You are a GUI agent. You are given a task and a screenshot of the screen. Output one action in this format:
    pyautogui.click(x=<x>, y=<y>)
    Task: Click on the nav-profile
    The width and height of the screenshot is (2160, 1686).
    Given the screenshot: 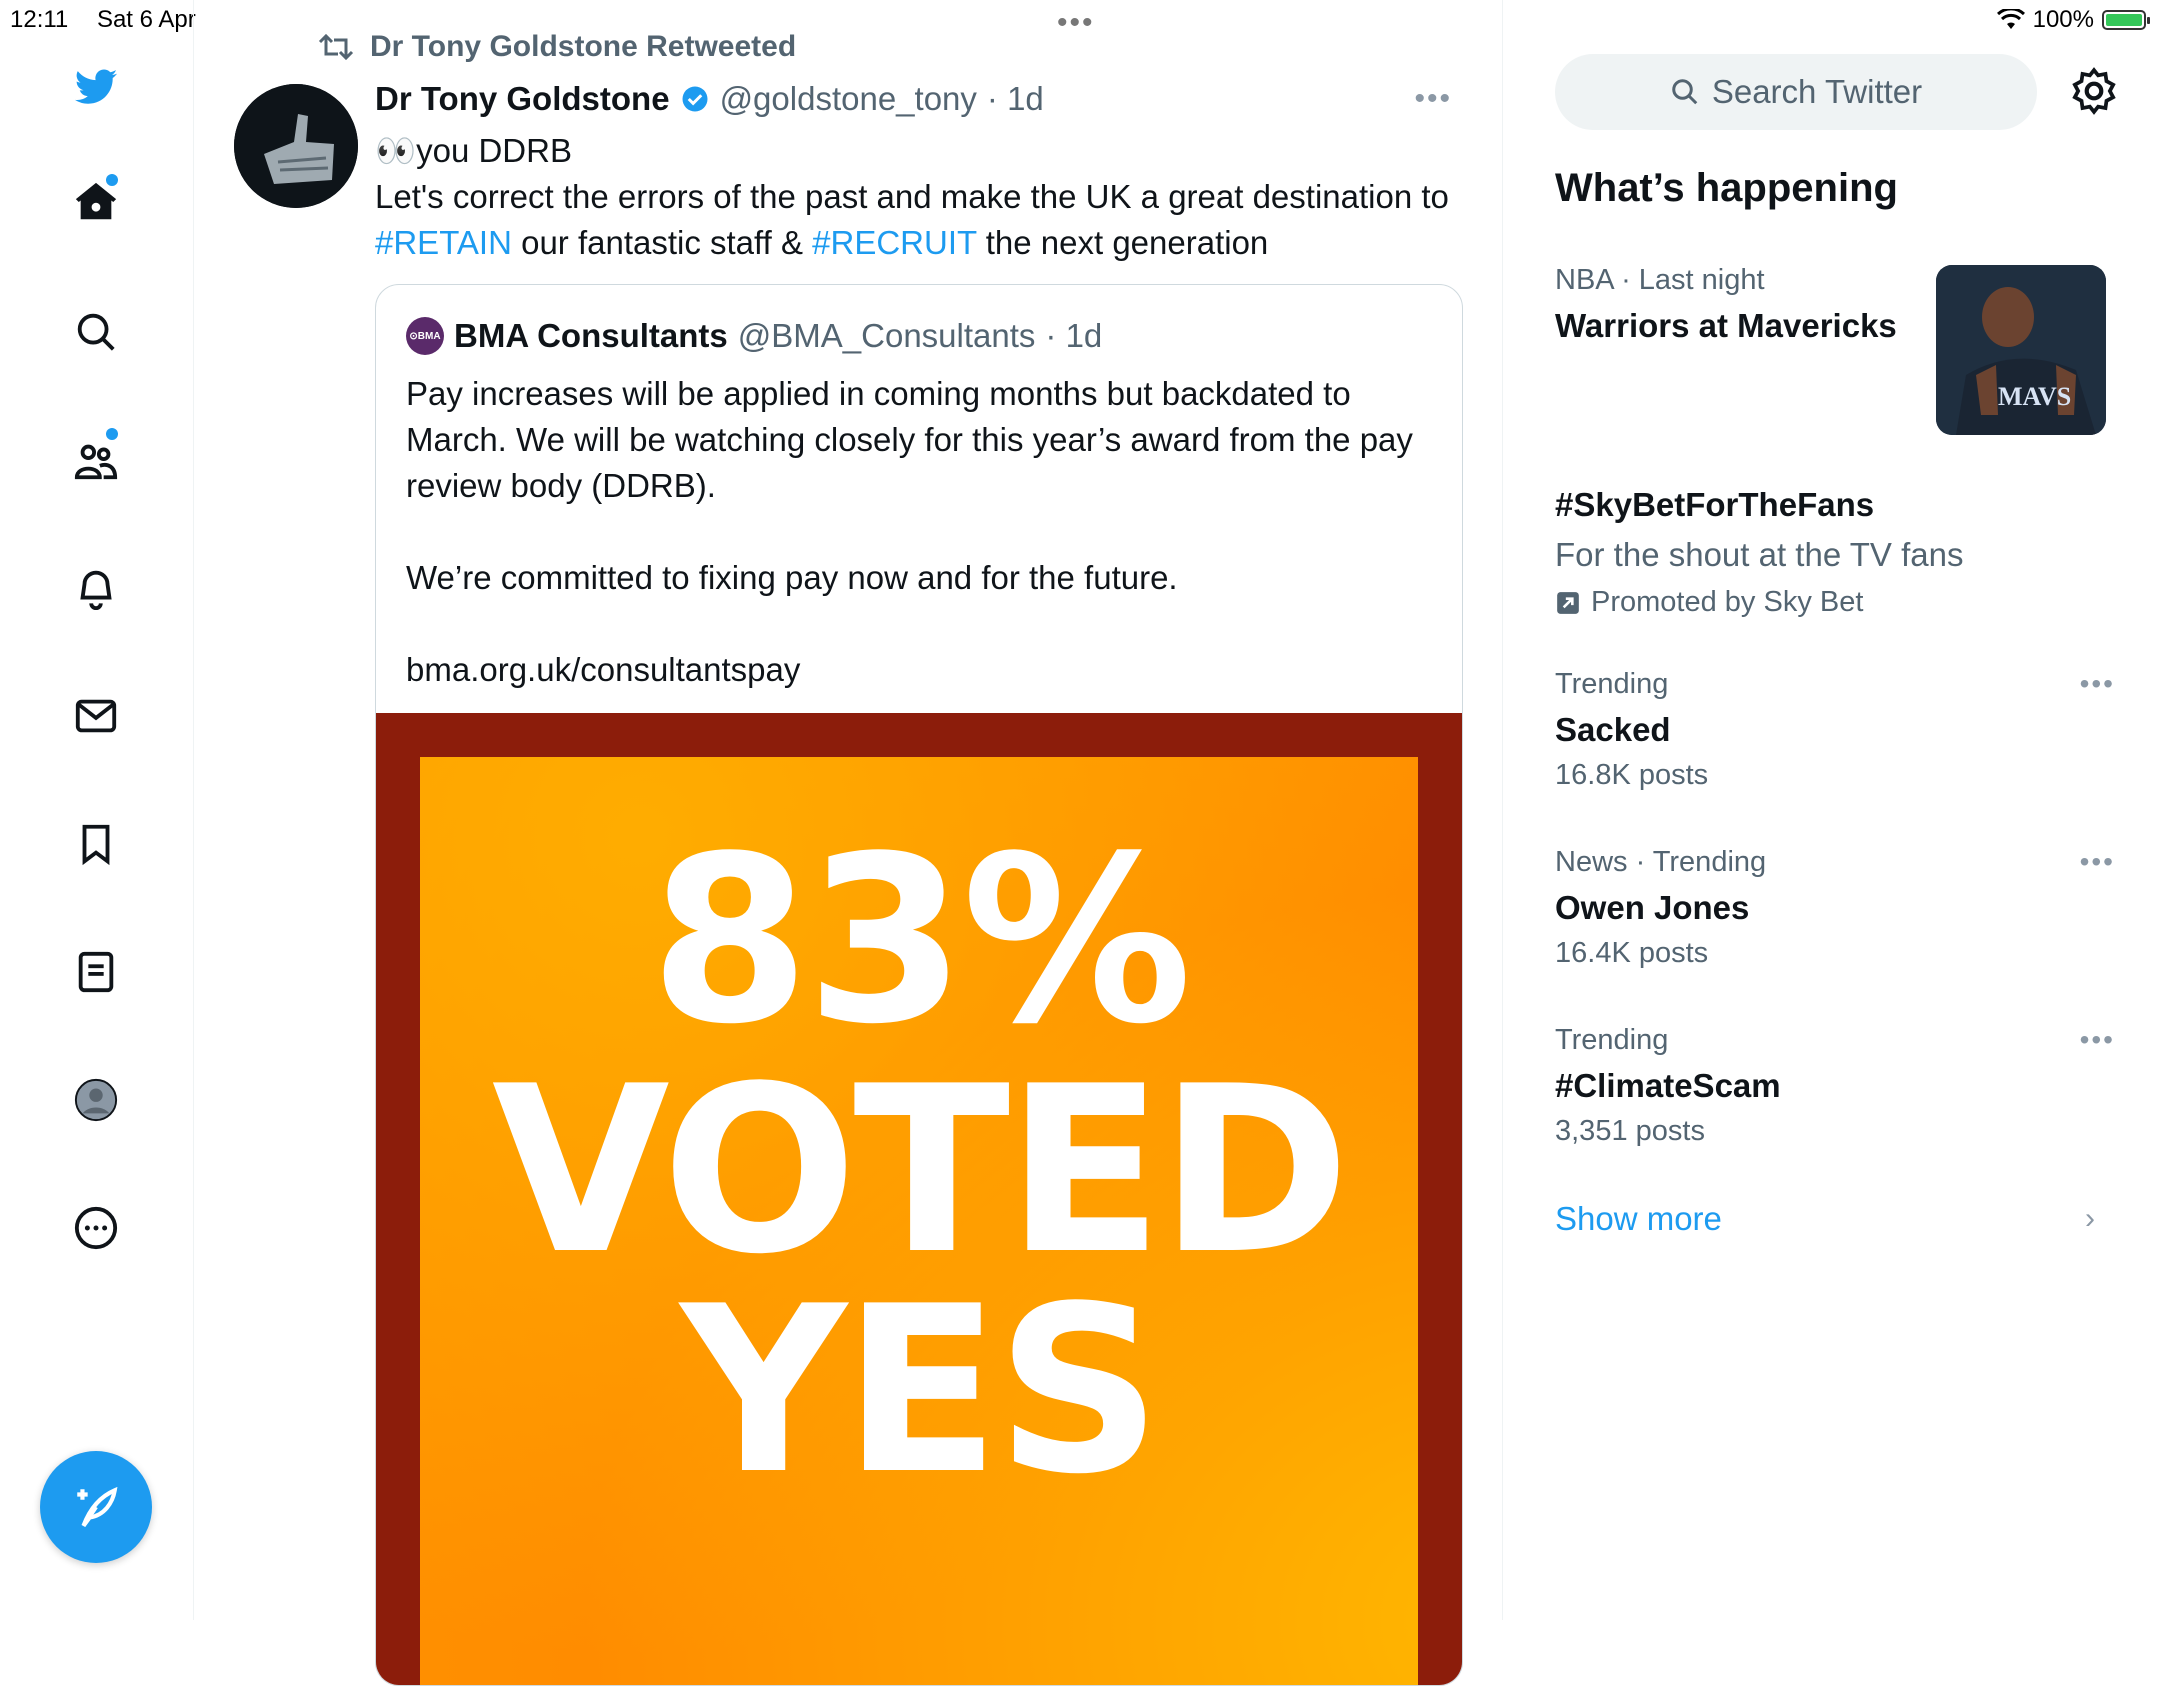 What is the action you would take?
    pyautogui.click(x=96, y=1100)
    